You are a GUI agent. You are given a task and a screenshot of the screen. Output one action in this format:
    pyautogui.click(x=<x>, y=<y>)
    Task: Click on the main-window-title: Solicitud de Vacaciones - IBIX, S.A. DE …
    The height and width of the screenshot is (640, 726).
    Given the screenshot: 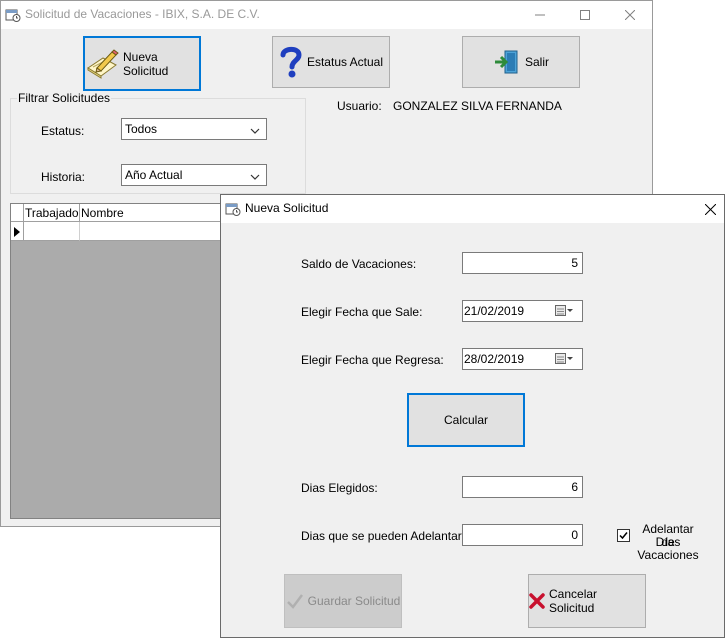 What is the action you would take?
    pyautogui.click(x=142, y=14)
    